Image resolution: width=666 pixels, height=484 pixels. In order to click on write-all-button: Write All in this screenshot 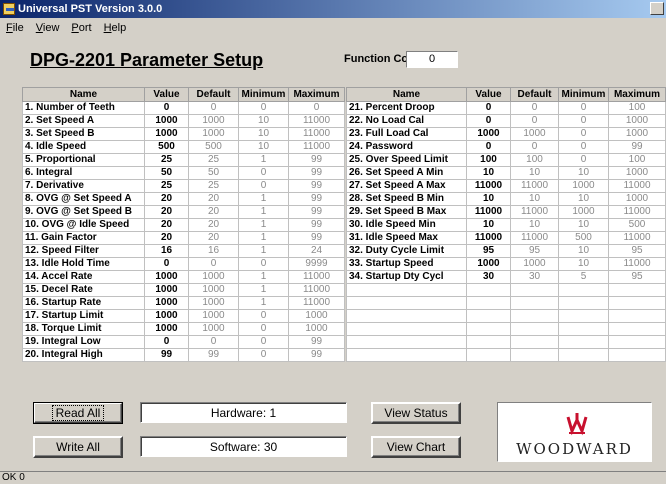, I will do `click(78, 447)`.